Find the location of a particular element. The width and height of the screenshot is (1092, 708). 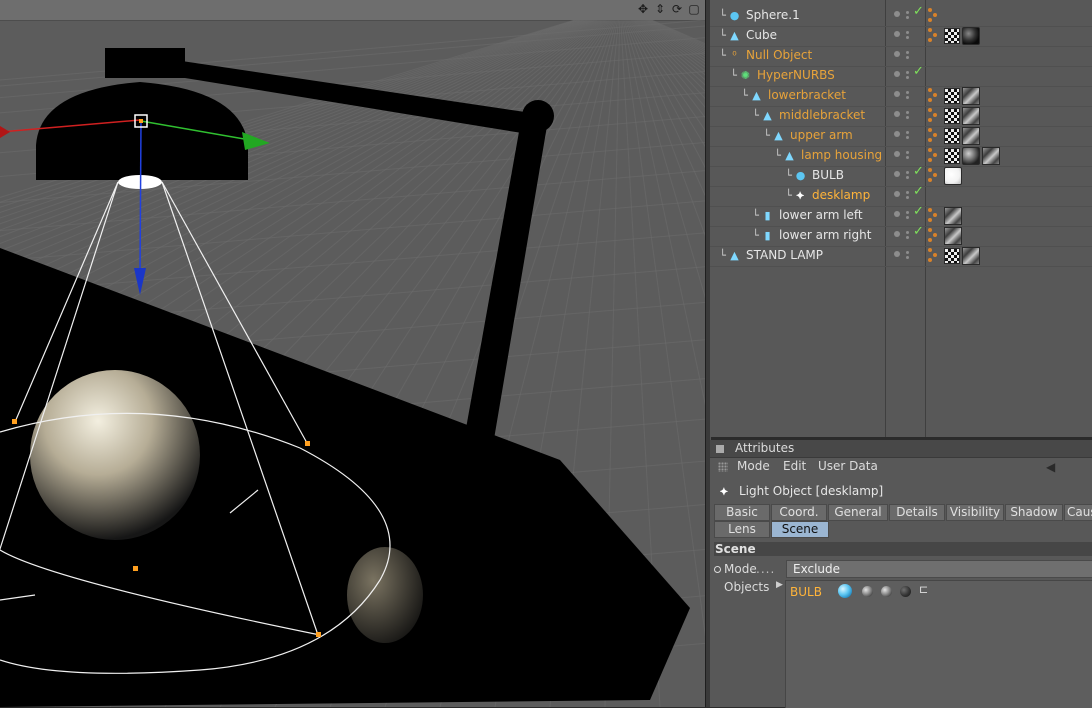

tab-shadow: Shadow is located at coordinates (1034, 512).